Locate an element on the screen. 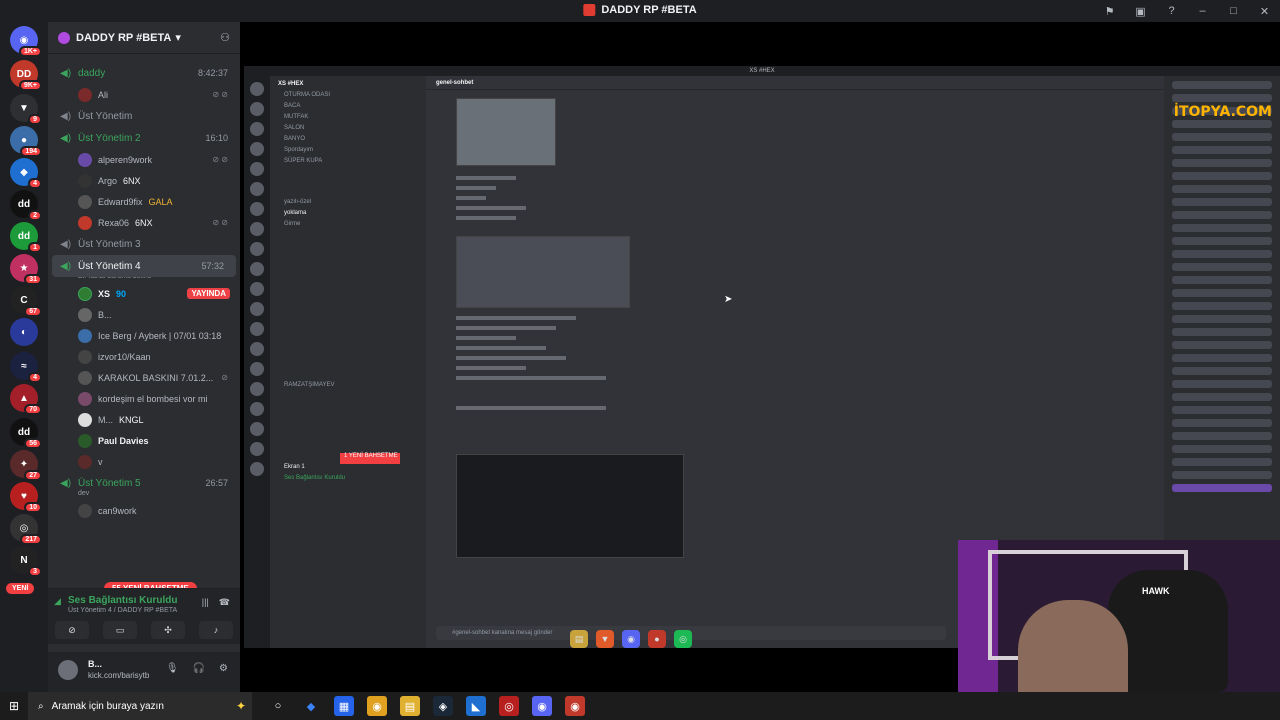 The width and height of the screenshot is (1280, 720). live-badge: YAYINDA is located at coordinates (208, 293).